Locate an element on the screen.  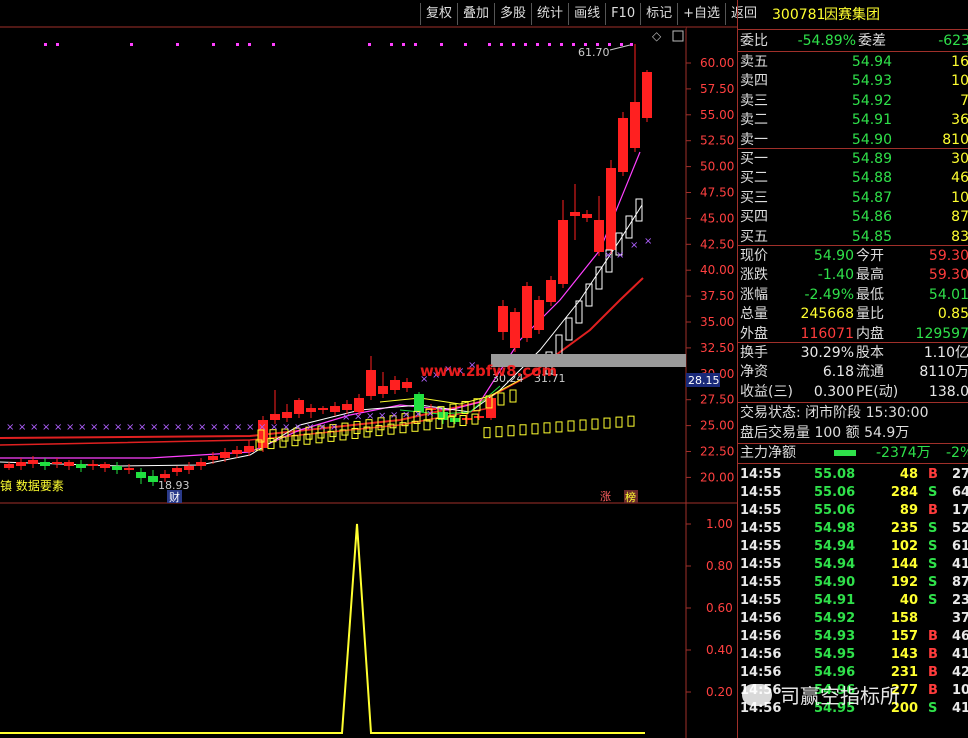
ask-volume: 16 is located at coordinates (959, 62).